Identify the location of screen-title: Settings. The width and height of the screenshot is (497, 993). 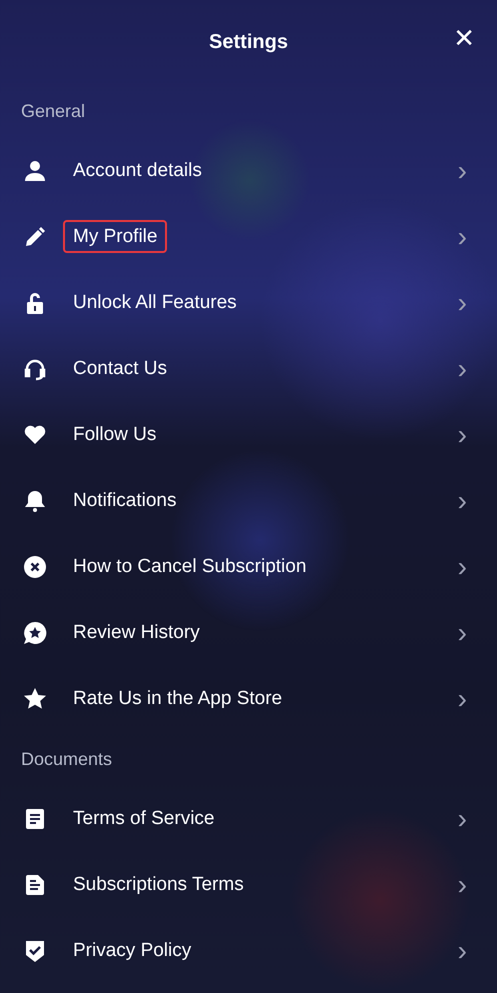
(248, 42).